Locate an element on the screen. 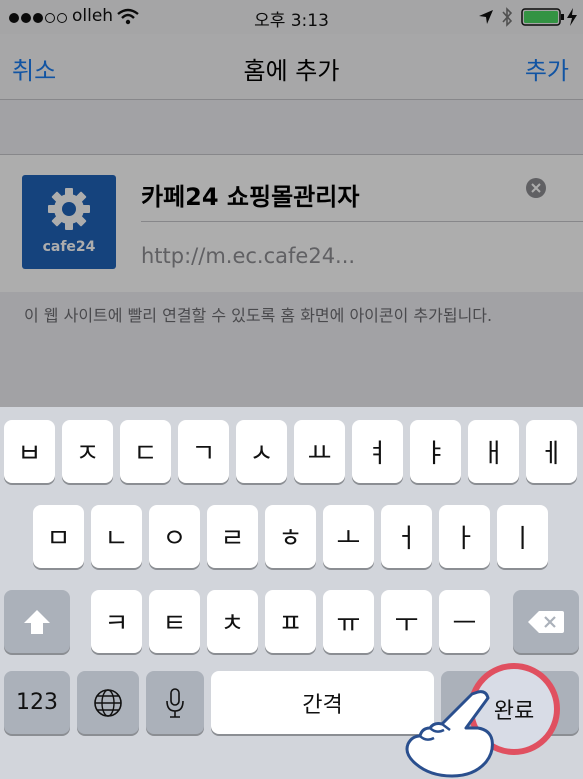  globe-key is located at coordinates (108, 702).